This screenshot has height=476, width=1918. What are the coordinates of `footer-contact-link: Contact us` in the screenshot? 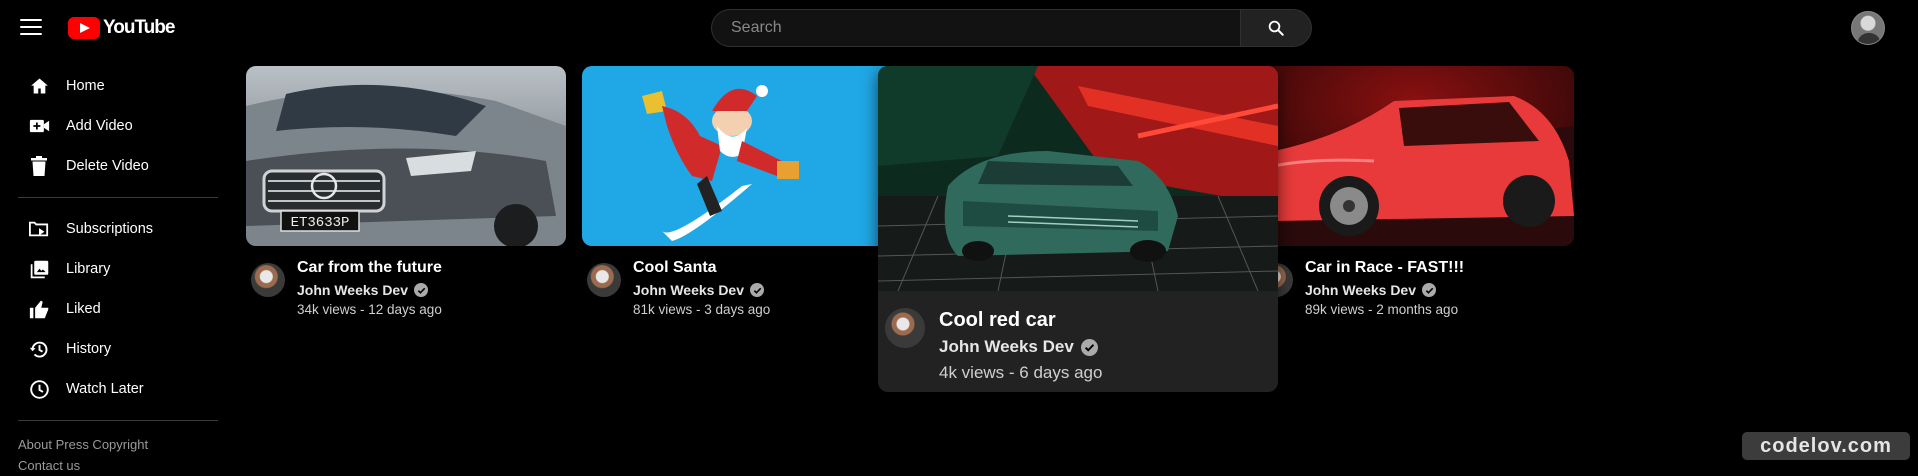 It's located at (118, 465).